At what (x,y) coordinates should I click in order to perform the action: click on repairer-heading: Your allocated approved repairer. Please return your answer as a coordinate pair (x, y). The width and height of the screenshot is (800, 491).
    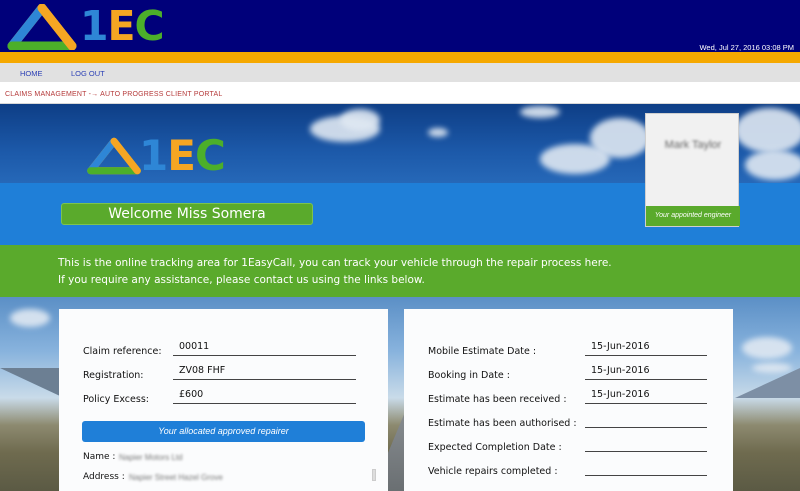
    Looking at the image, I should click on (223, 431).